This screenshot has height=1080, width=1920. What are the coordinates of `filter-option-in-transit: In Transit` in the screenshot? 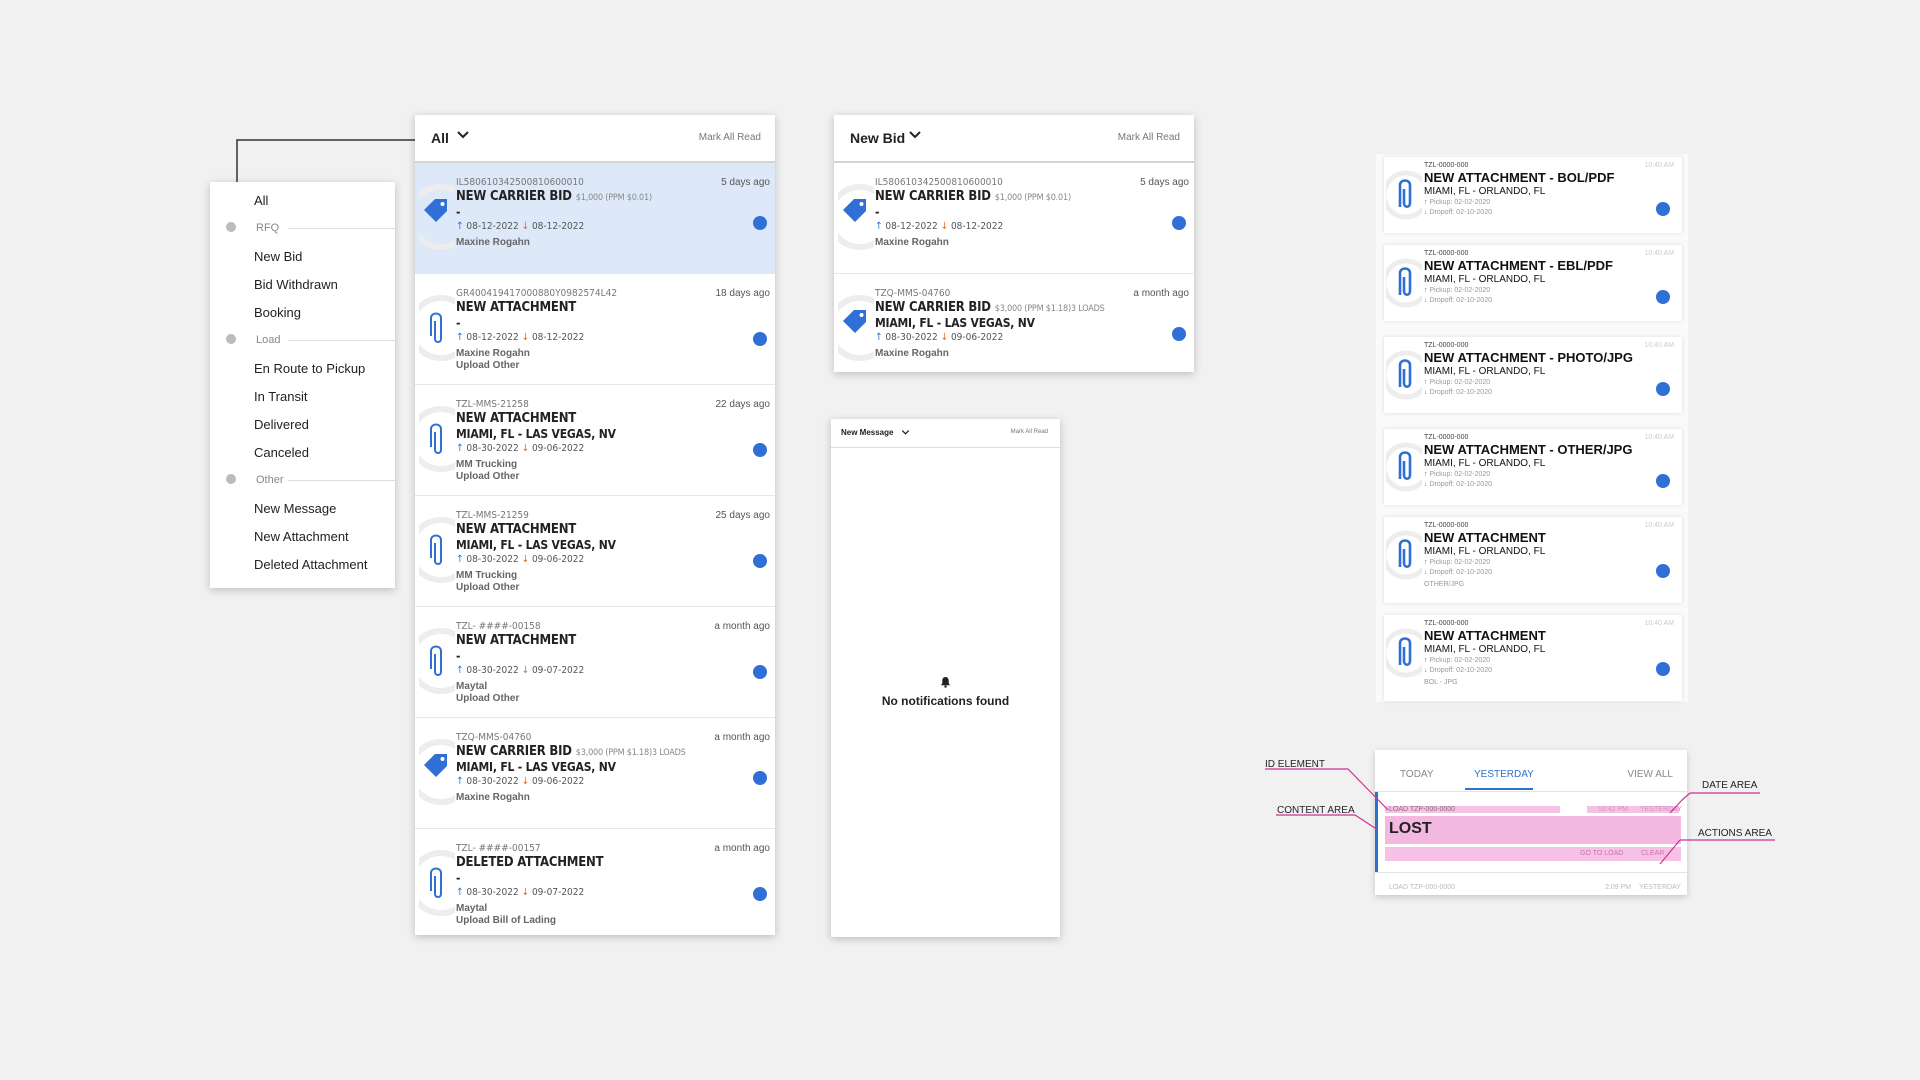 It's located at (280, 396).